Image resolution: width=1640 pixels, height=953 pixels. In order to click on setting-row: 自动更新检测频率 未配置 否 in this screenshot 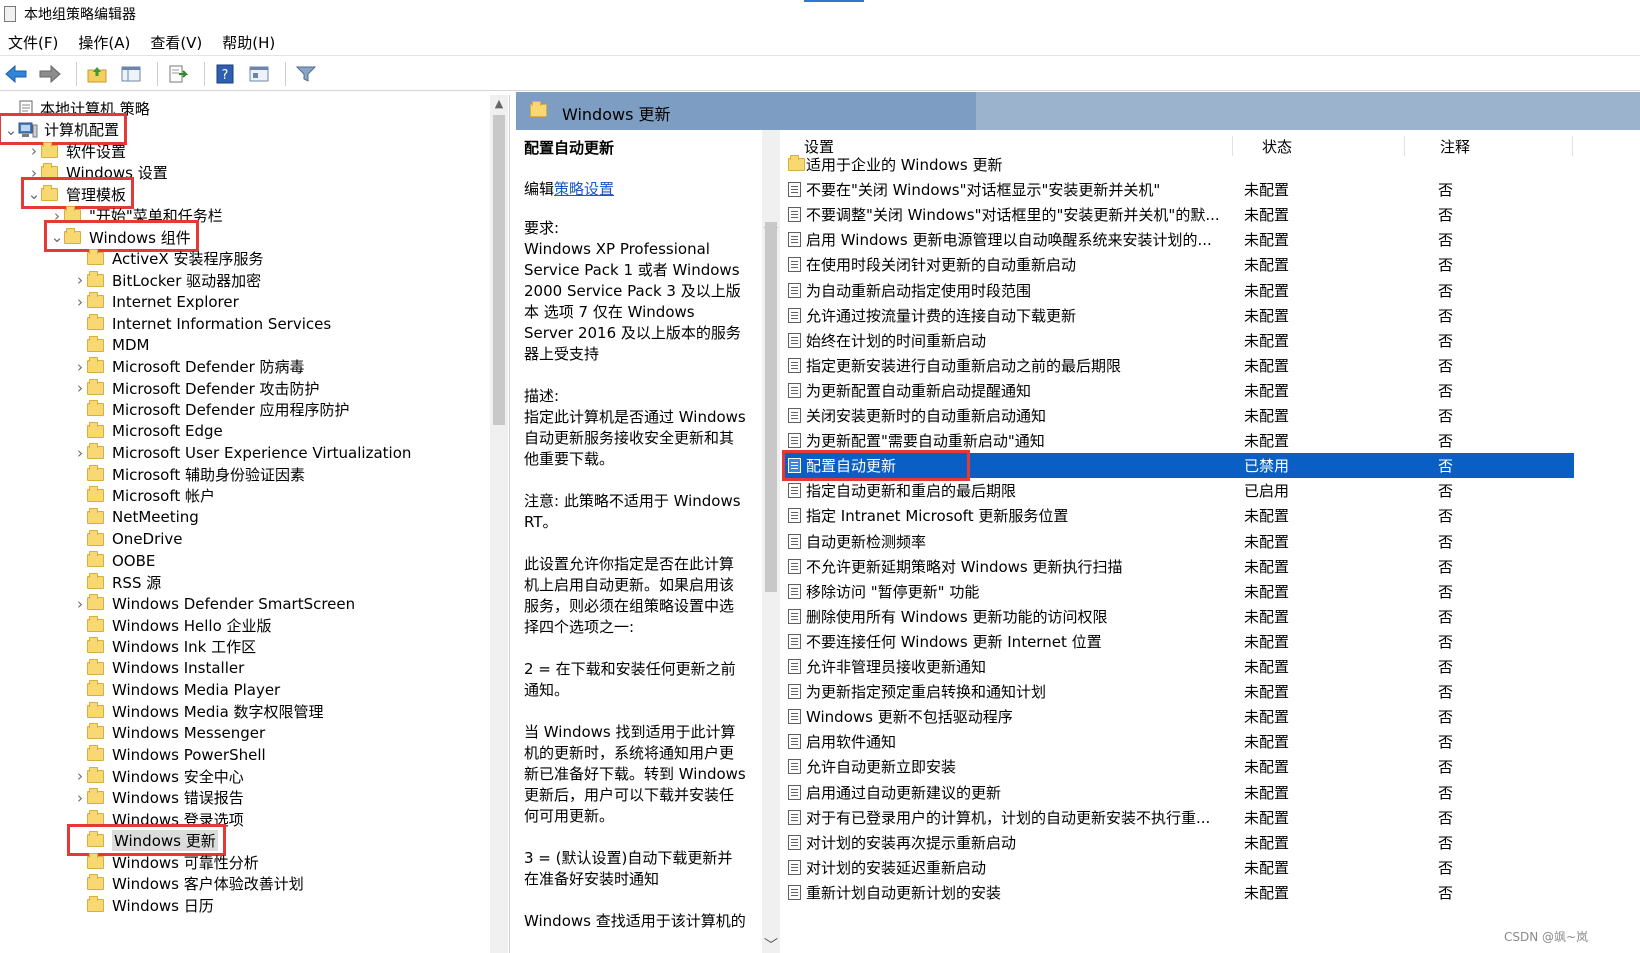, I will do `click(1179, 541)`.